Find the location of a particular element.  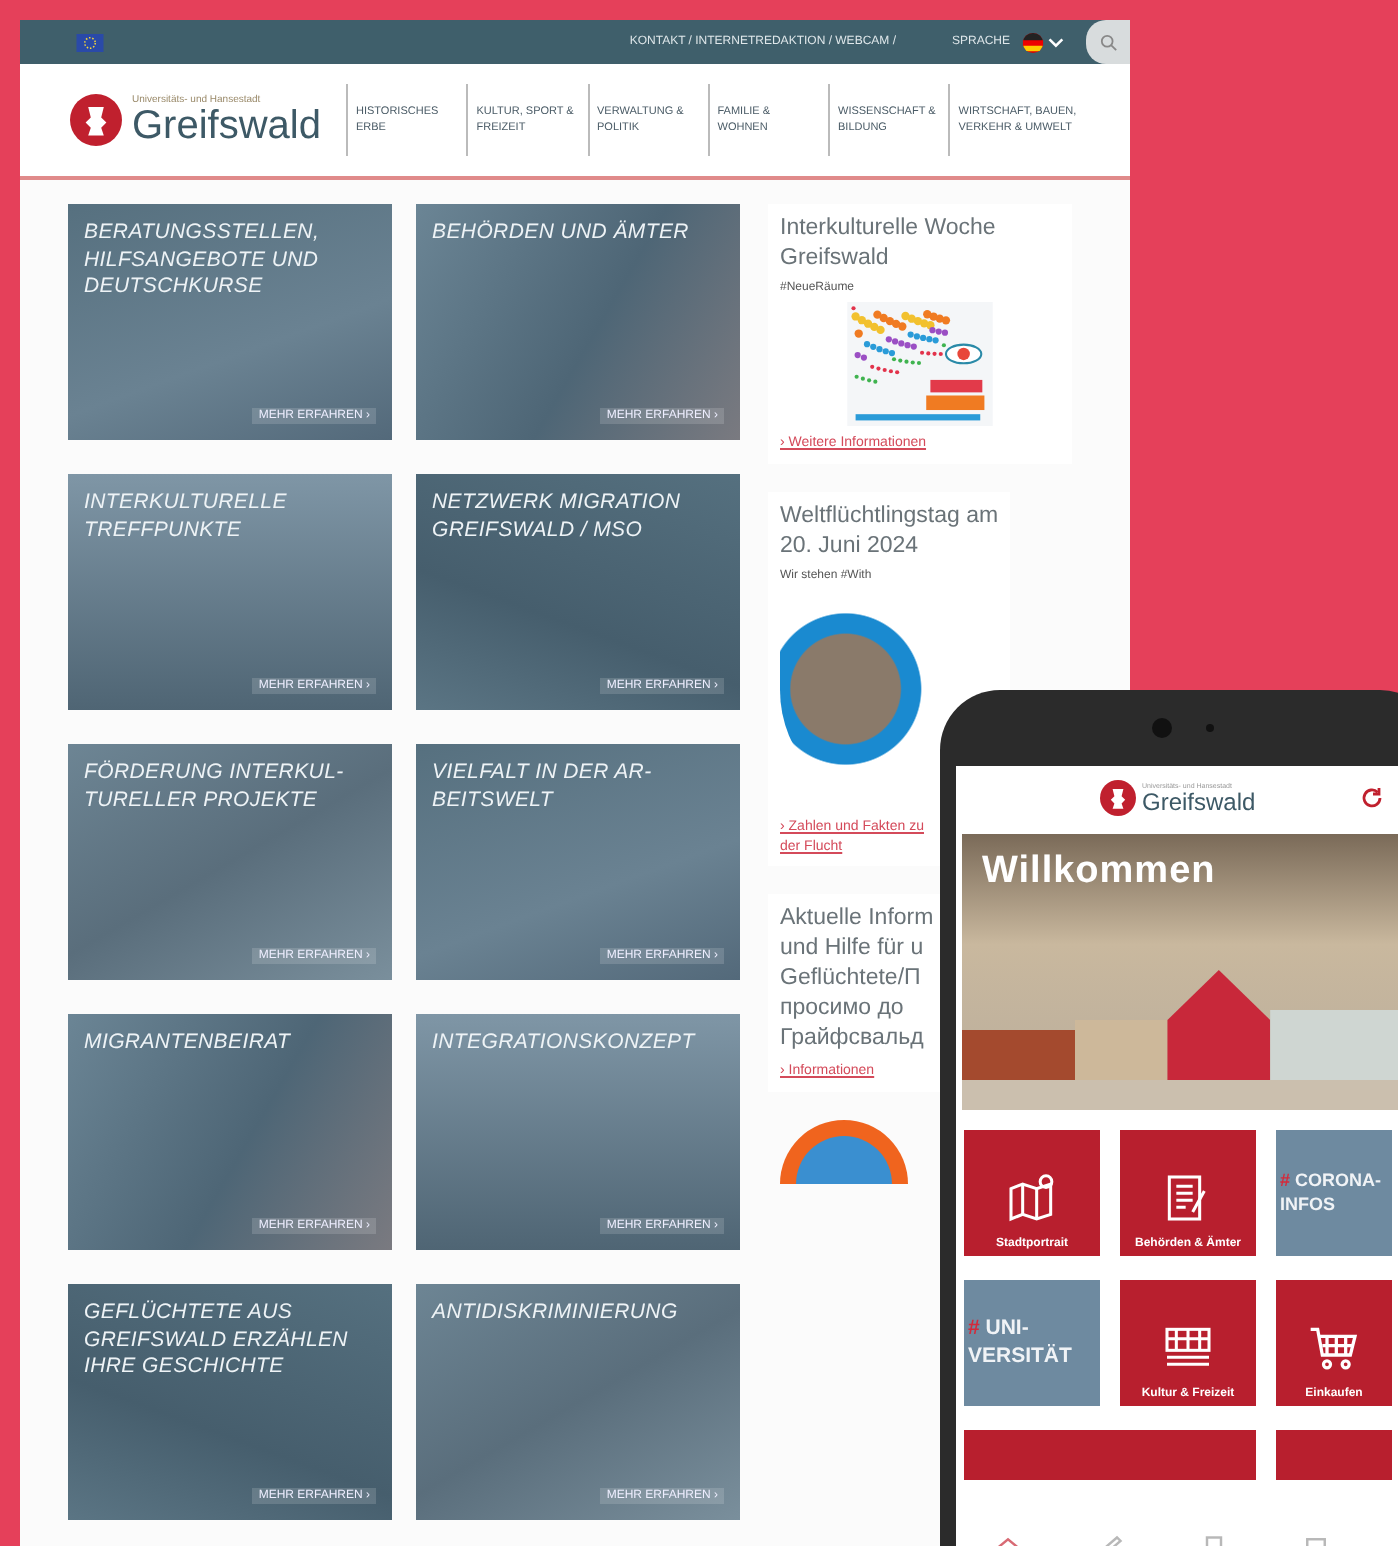

card-title: VIELFALT IN DER AR-BEITSWELT is located at coordinates (543, 787).